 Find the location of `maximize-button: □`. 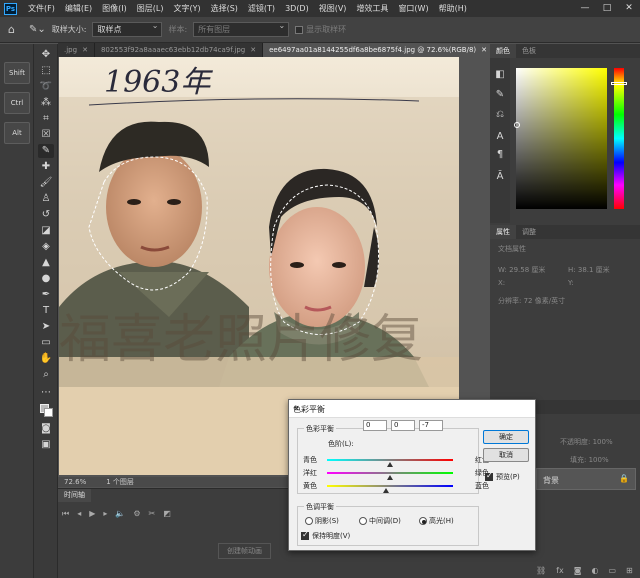

maximize-button: □ is located at coordinates (607, 8).